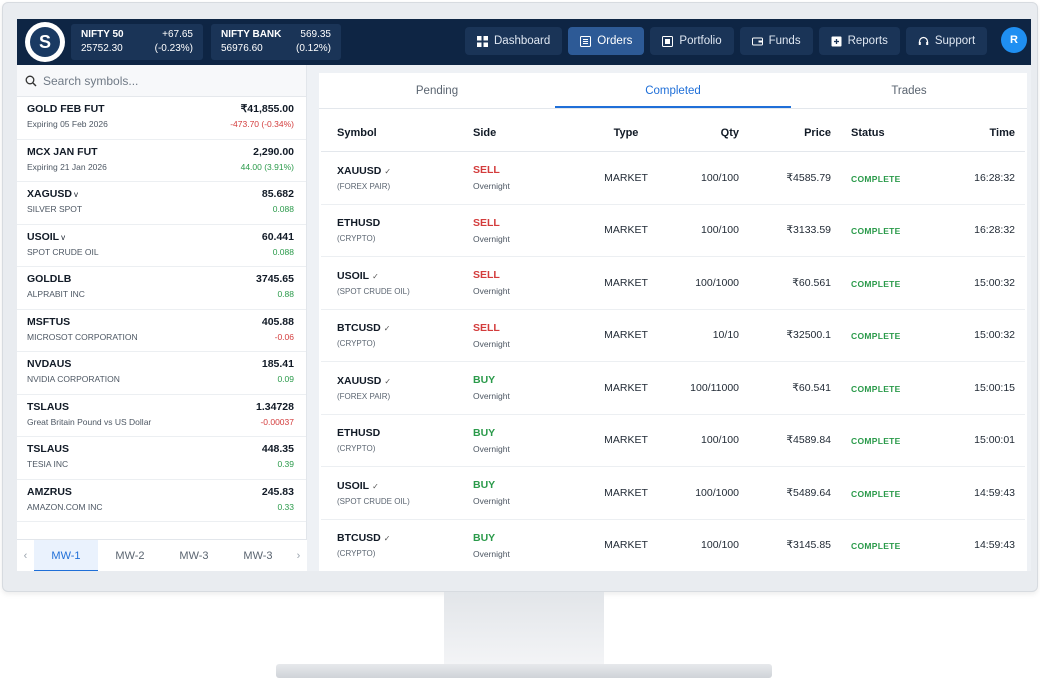  I want to click on monitor-stand-base, so click(524, 671).